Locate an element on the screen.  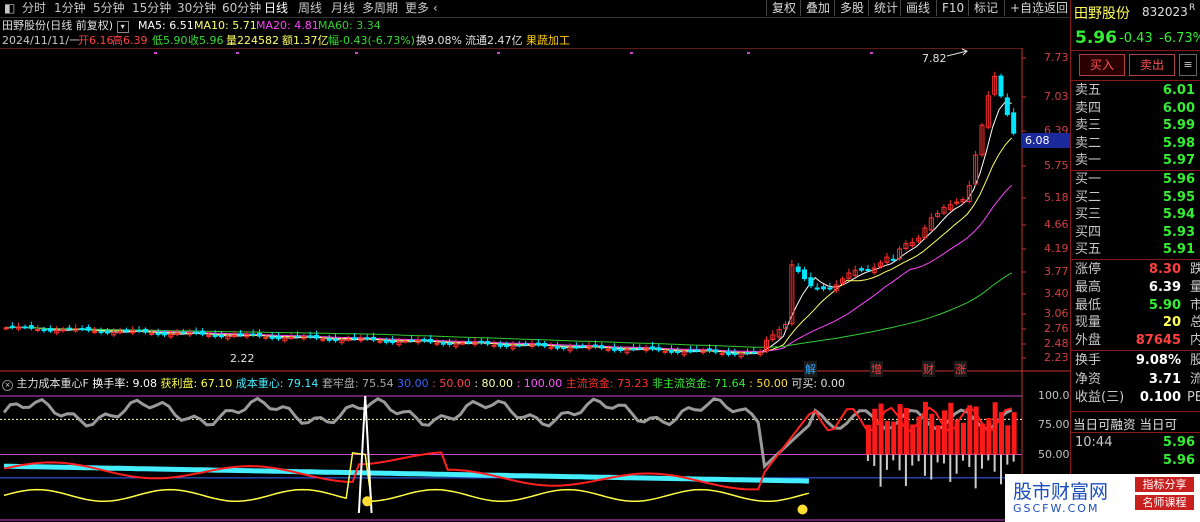
indicator-name: 主力成本重心F is located at coordinates (53, 383).